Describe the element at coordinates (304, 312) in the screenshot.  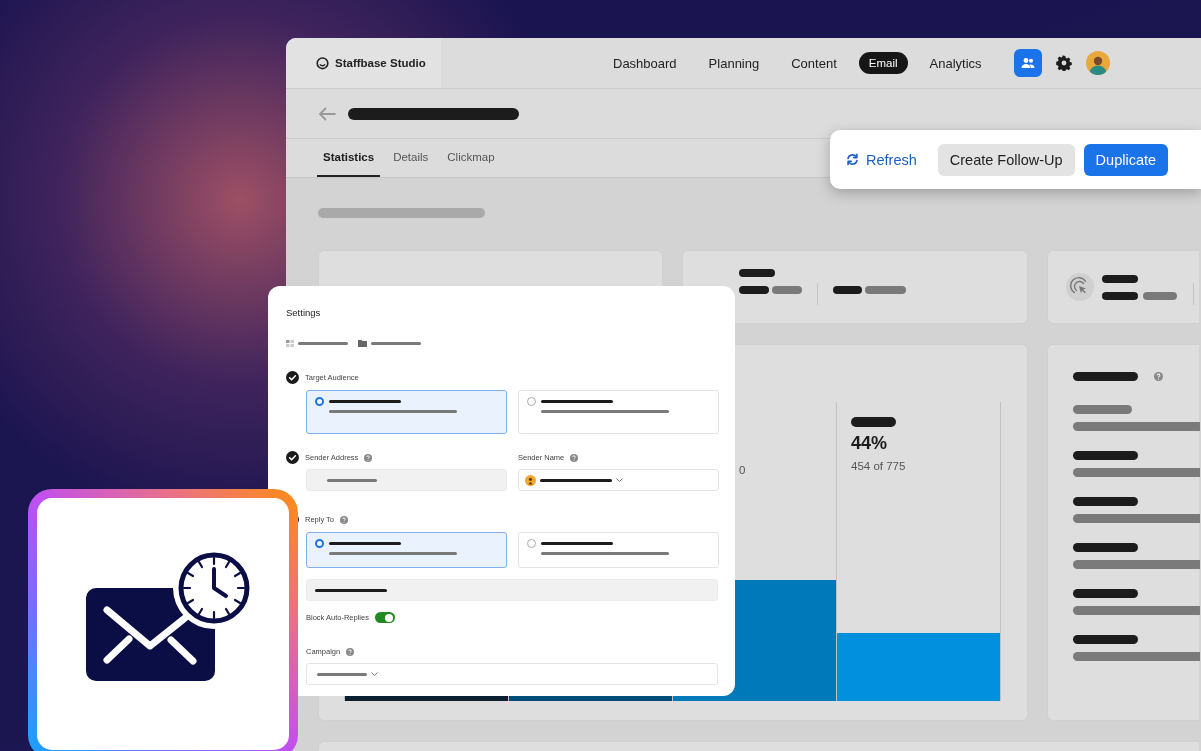
I see `card-title: Settings` at that location.